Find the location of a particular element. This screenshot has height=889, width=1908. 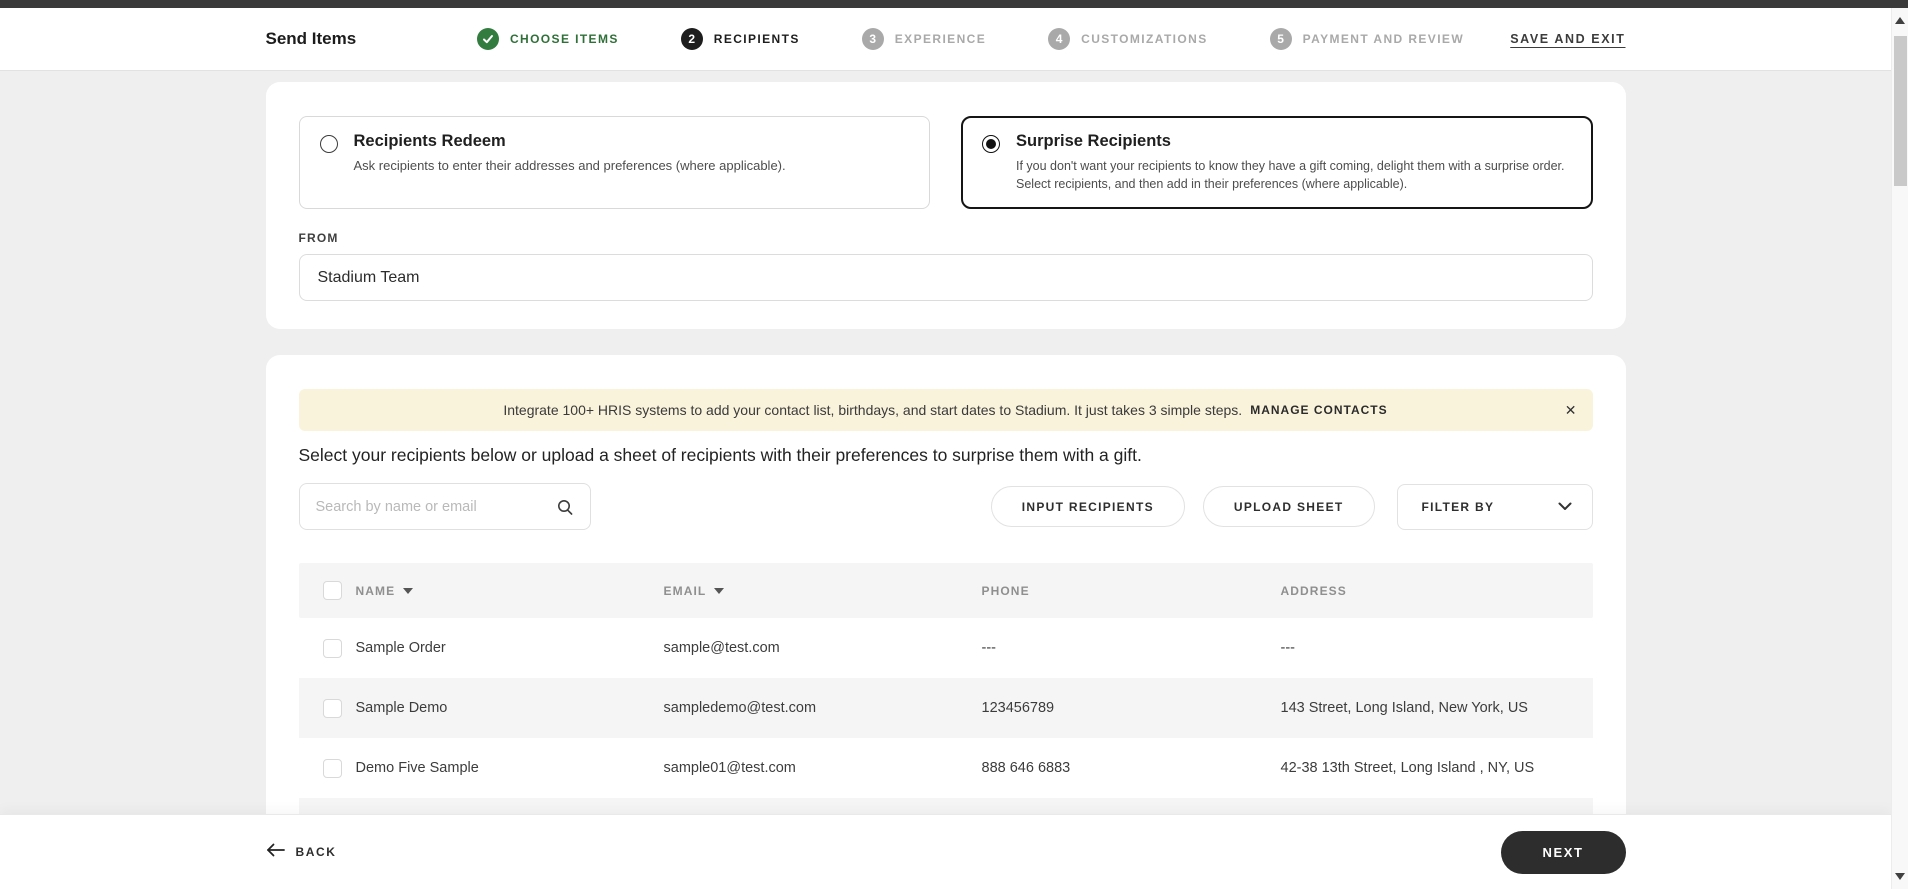

table-row: Sample Order sample@test.com --- --- is located at coordinates (946, 648).